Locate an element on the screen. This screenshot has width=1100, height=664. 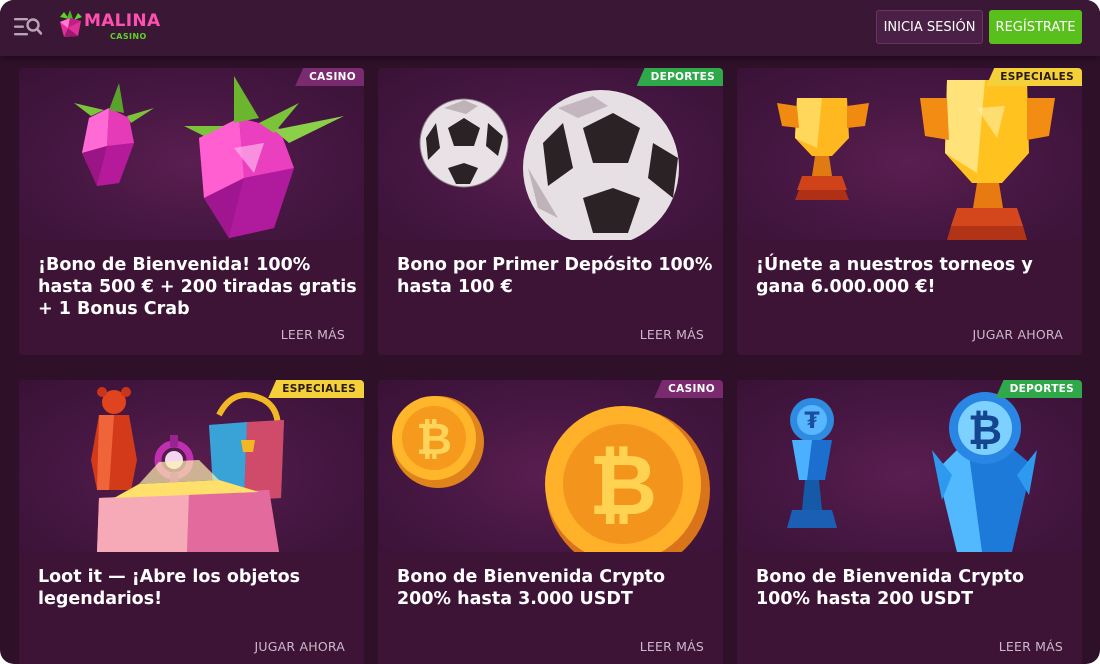
register-button: REGÍSTRATE is located at coordinates (1035, 27).